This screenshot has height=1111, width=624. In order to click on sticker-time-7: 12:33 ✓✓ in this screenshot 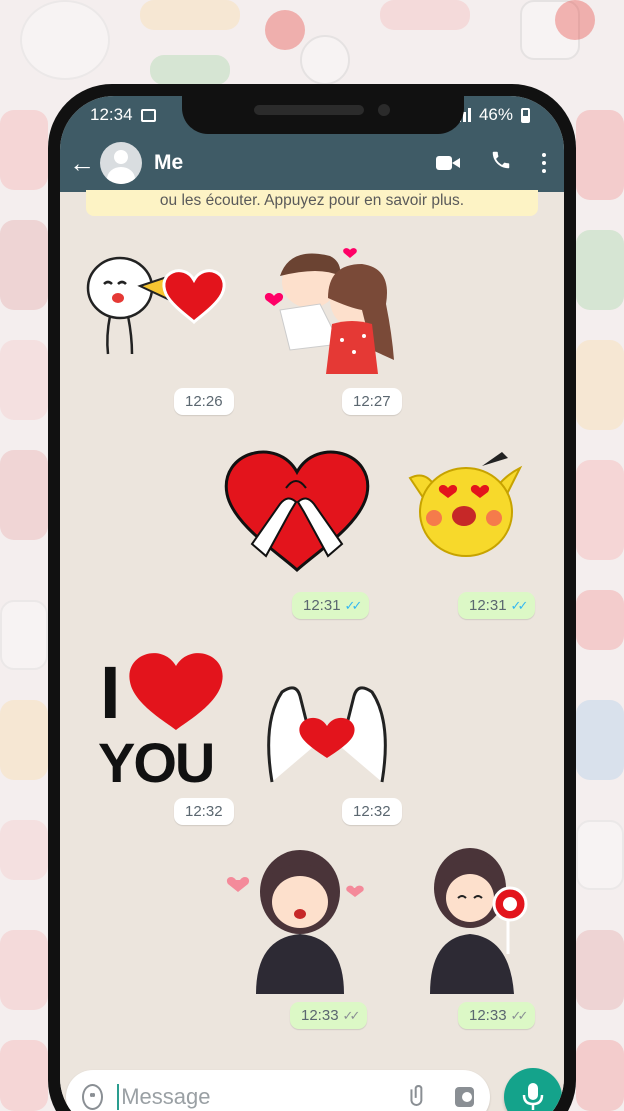, I will do `click(329, 1015)`.